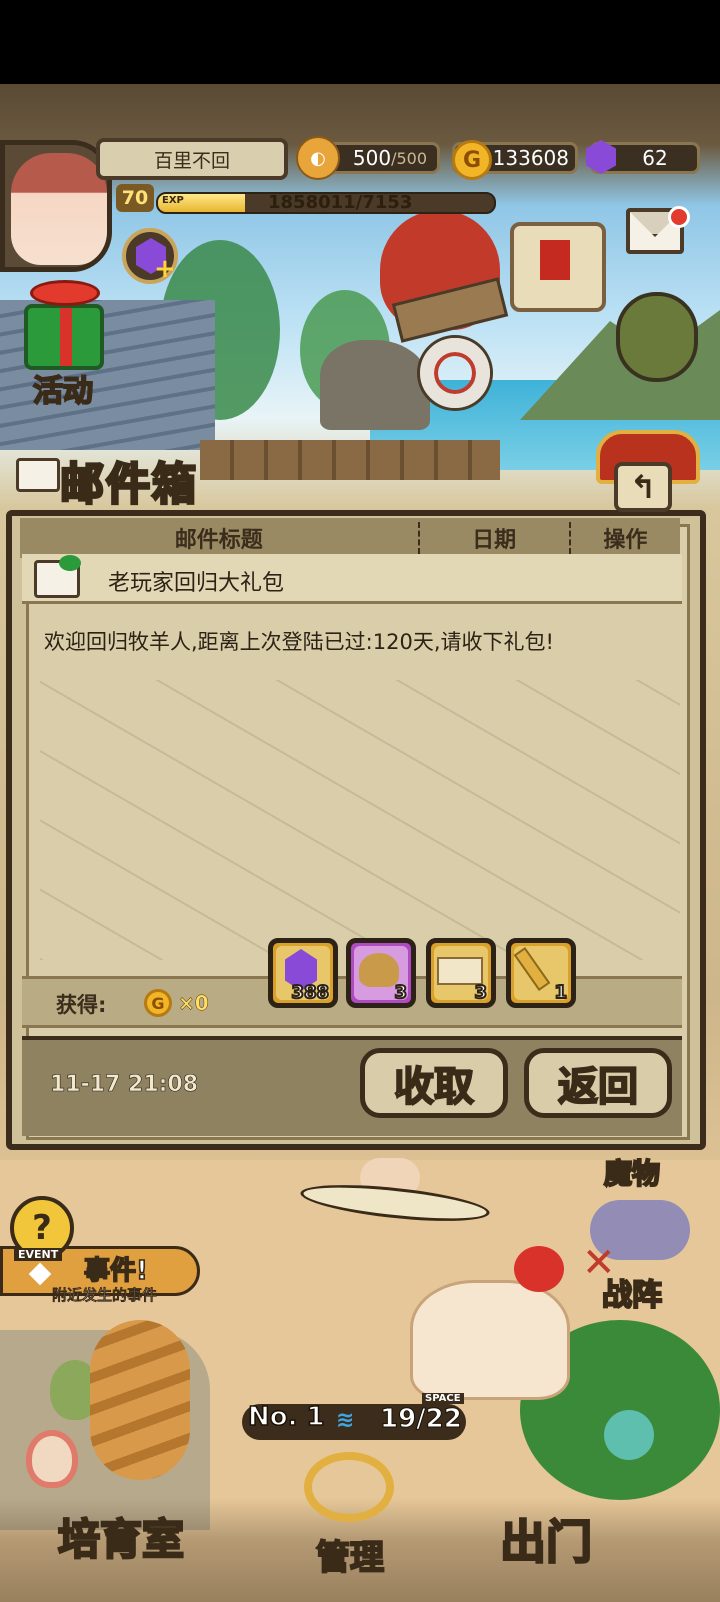 The width and height of the screenshot is (720, 1602). What do you see at coordinates (65, 293) in the screenshot?
I see `gift-bow` at bounding box center [65, 293].